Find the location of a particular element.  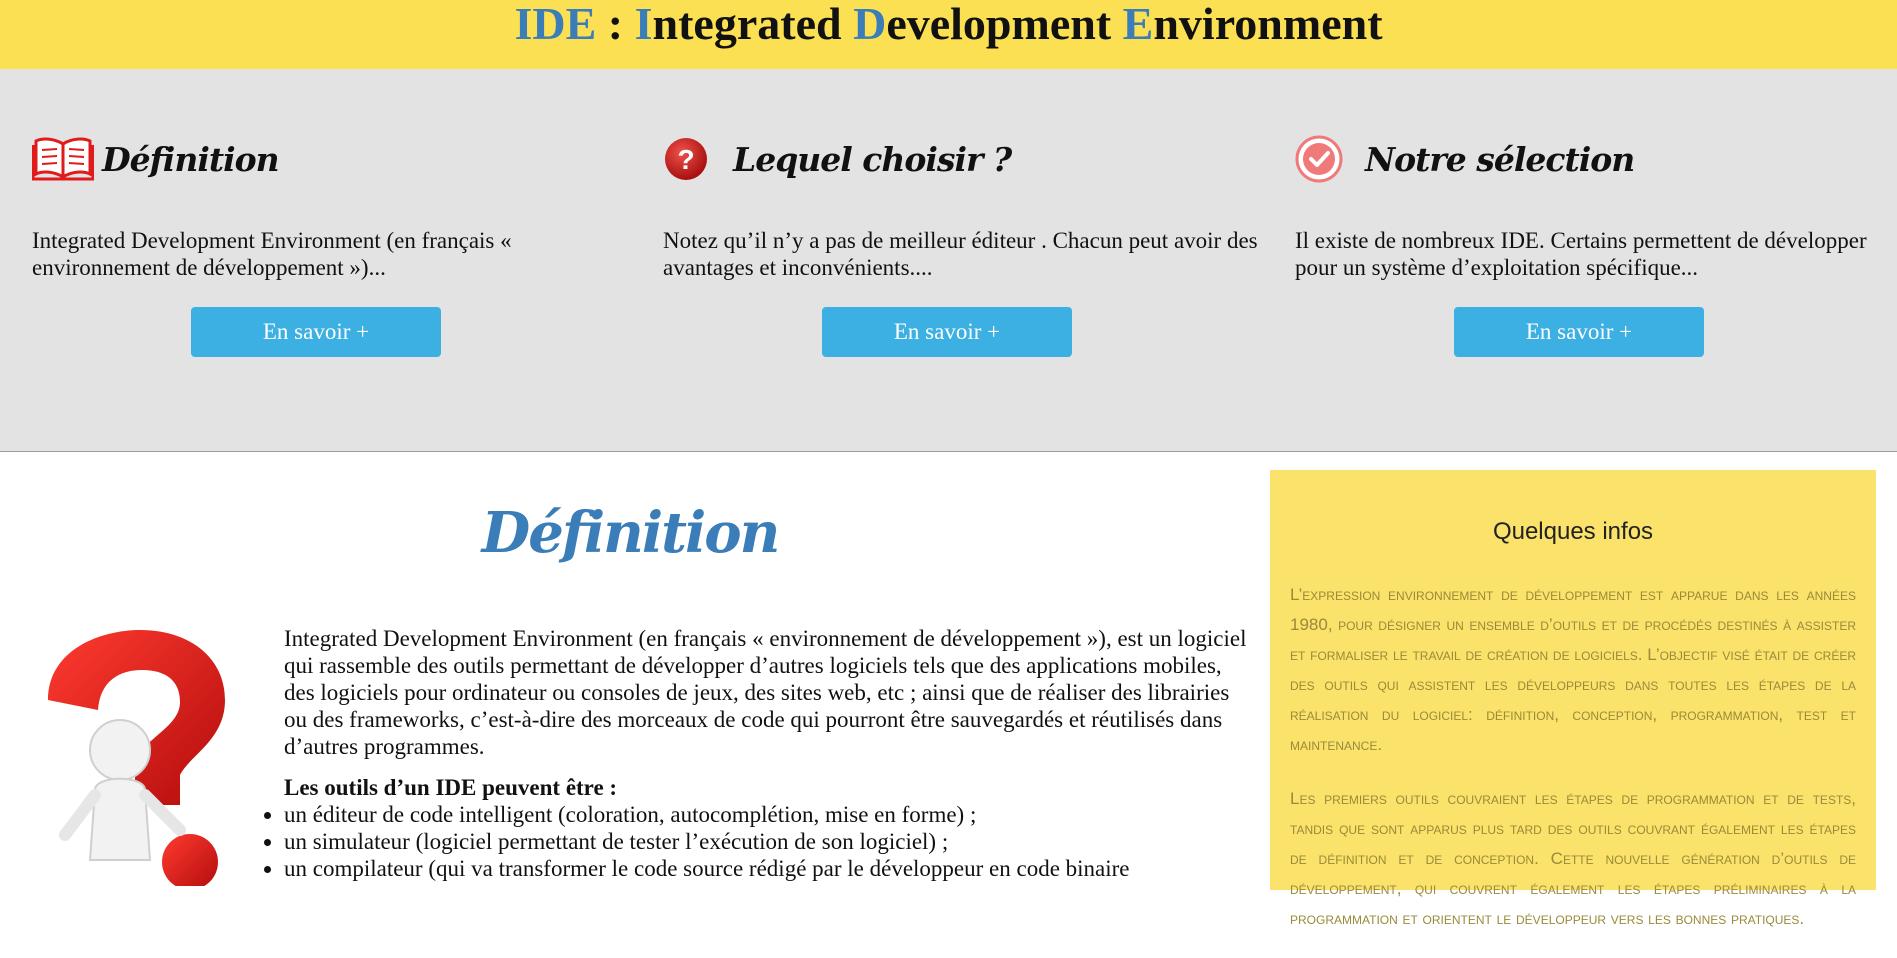

title-letter-d: D is located at coordinates (870, 24).